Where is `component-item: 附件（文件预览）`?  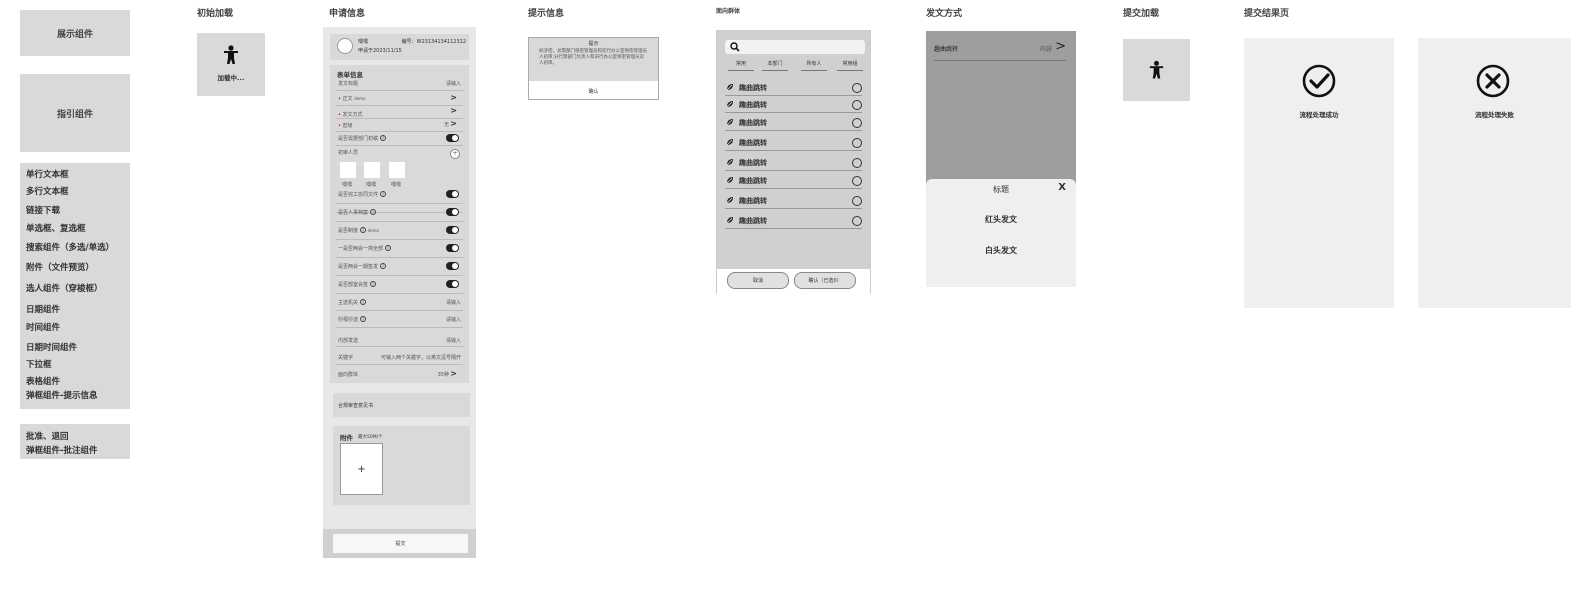
component-item: 附件（文件预览） is located at coordinates (60, 267).